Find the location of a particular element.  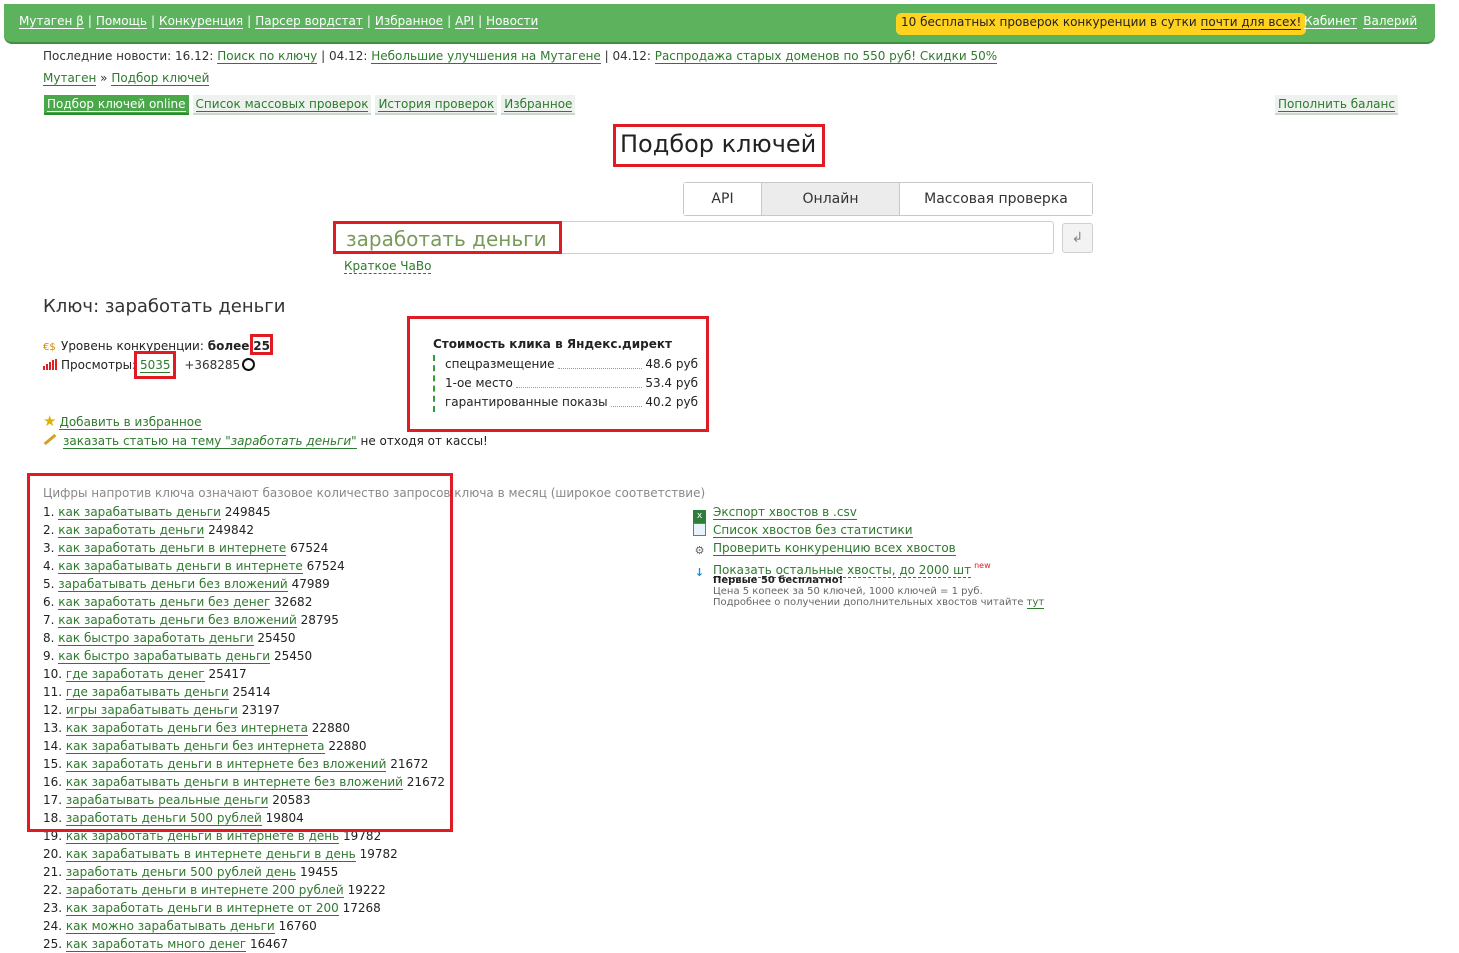

keyword-count: 17268 is located at coordinates (361, 908).